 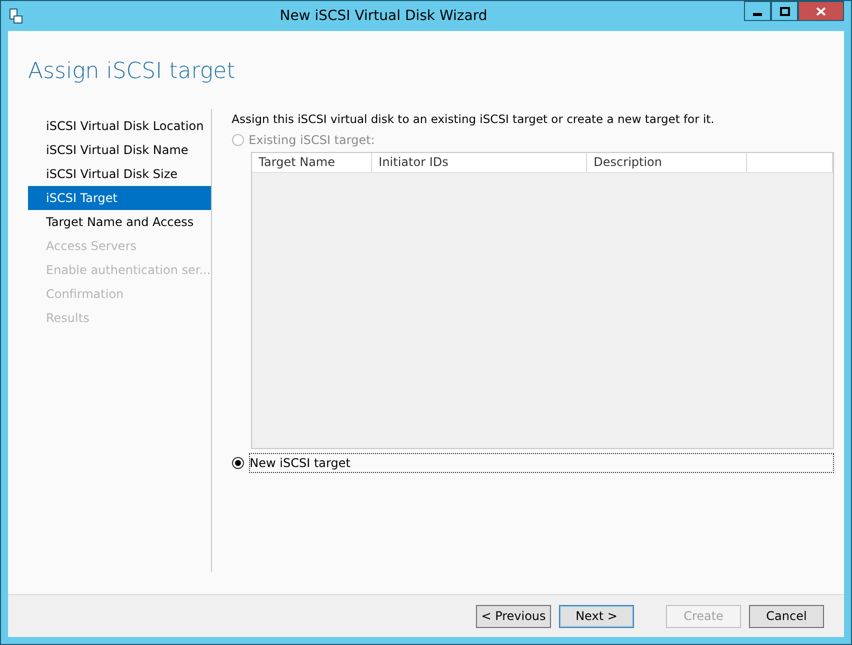 I want to click on maximize-button, so click(x=784, y=11).